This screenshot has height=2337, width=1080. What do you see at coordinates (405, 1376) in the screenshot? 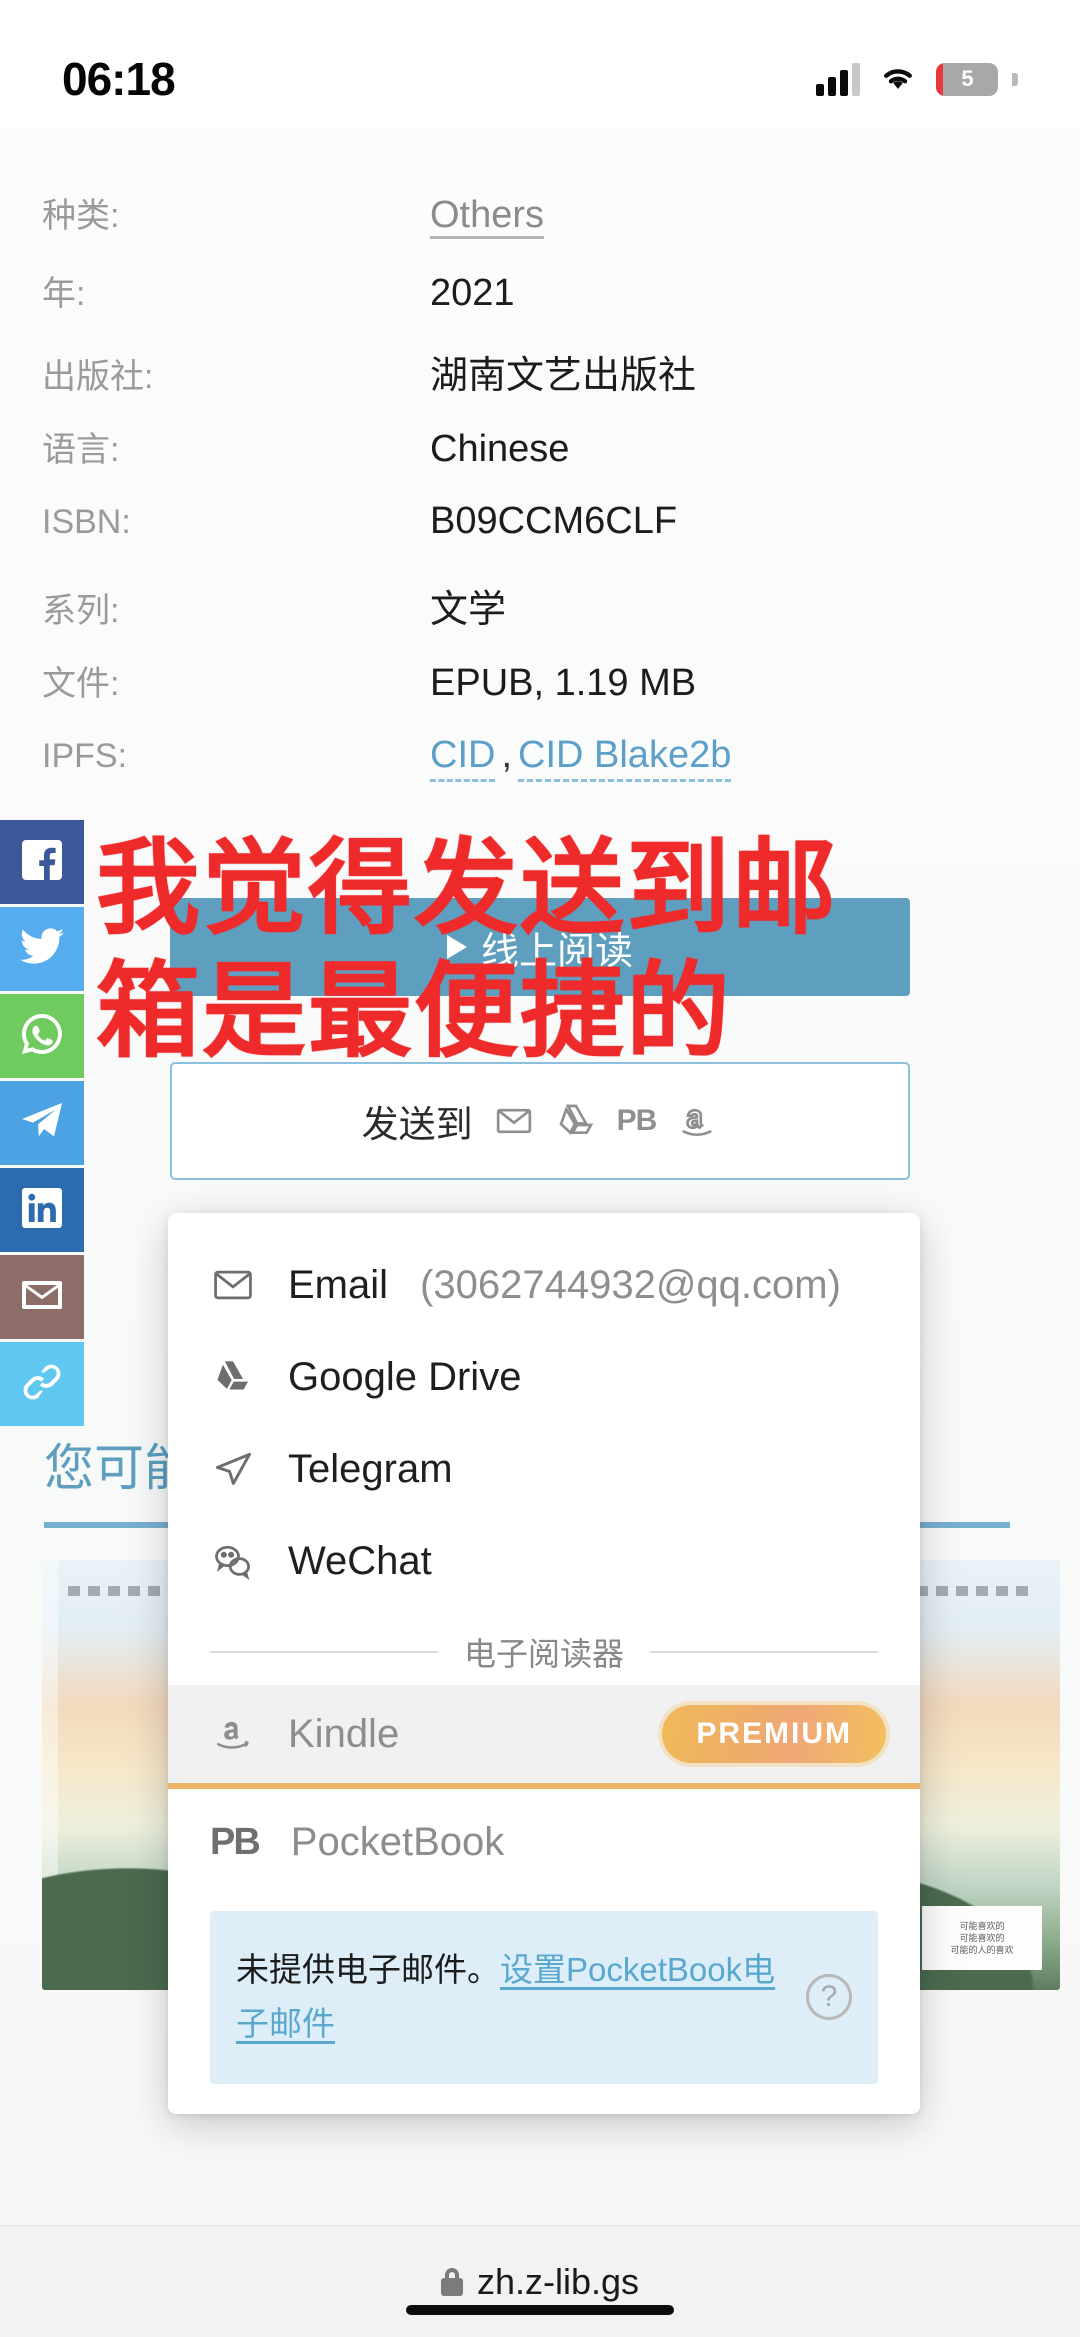
I see `menu-item-label: Google Drive` at bounding box center [405, 1376].